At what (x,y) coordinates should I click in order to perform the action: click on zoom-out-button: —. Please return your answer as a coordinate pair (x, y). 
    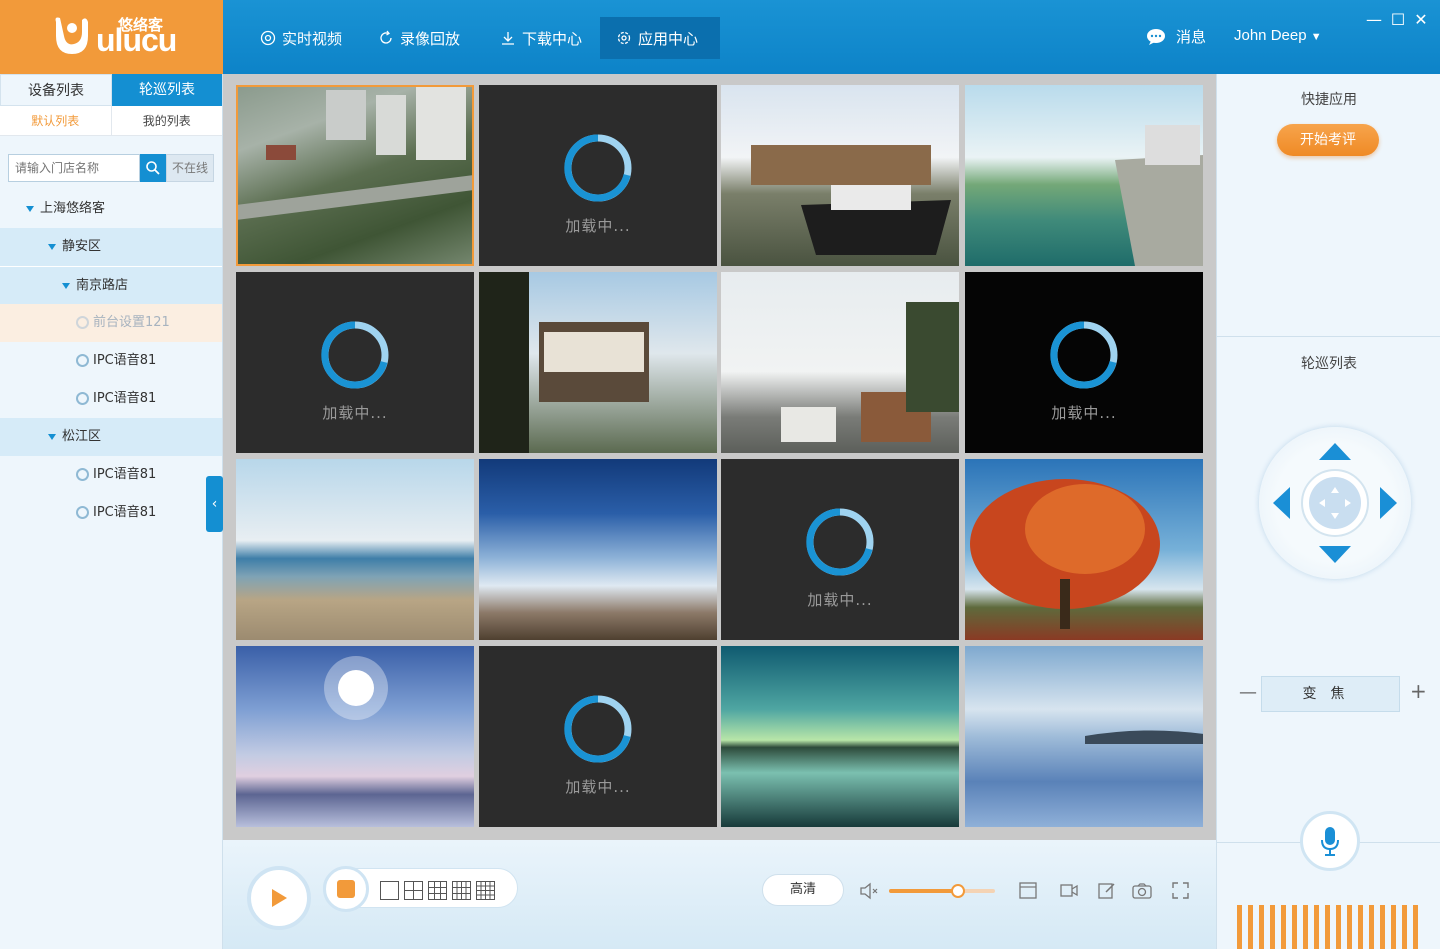
    Looking at the image, I should click on (1248, 693).